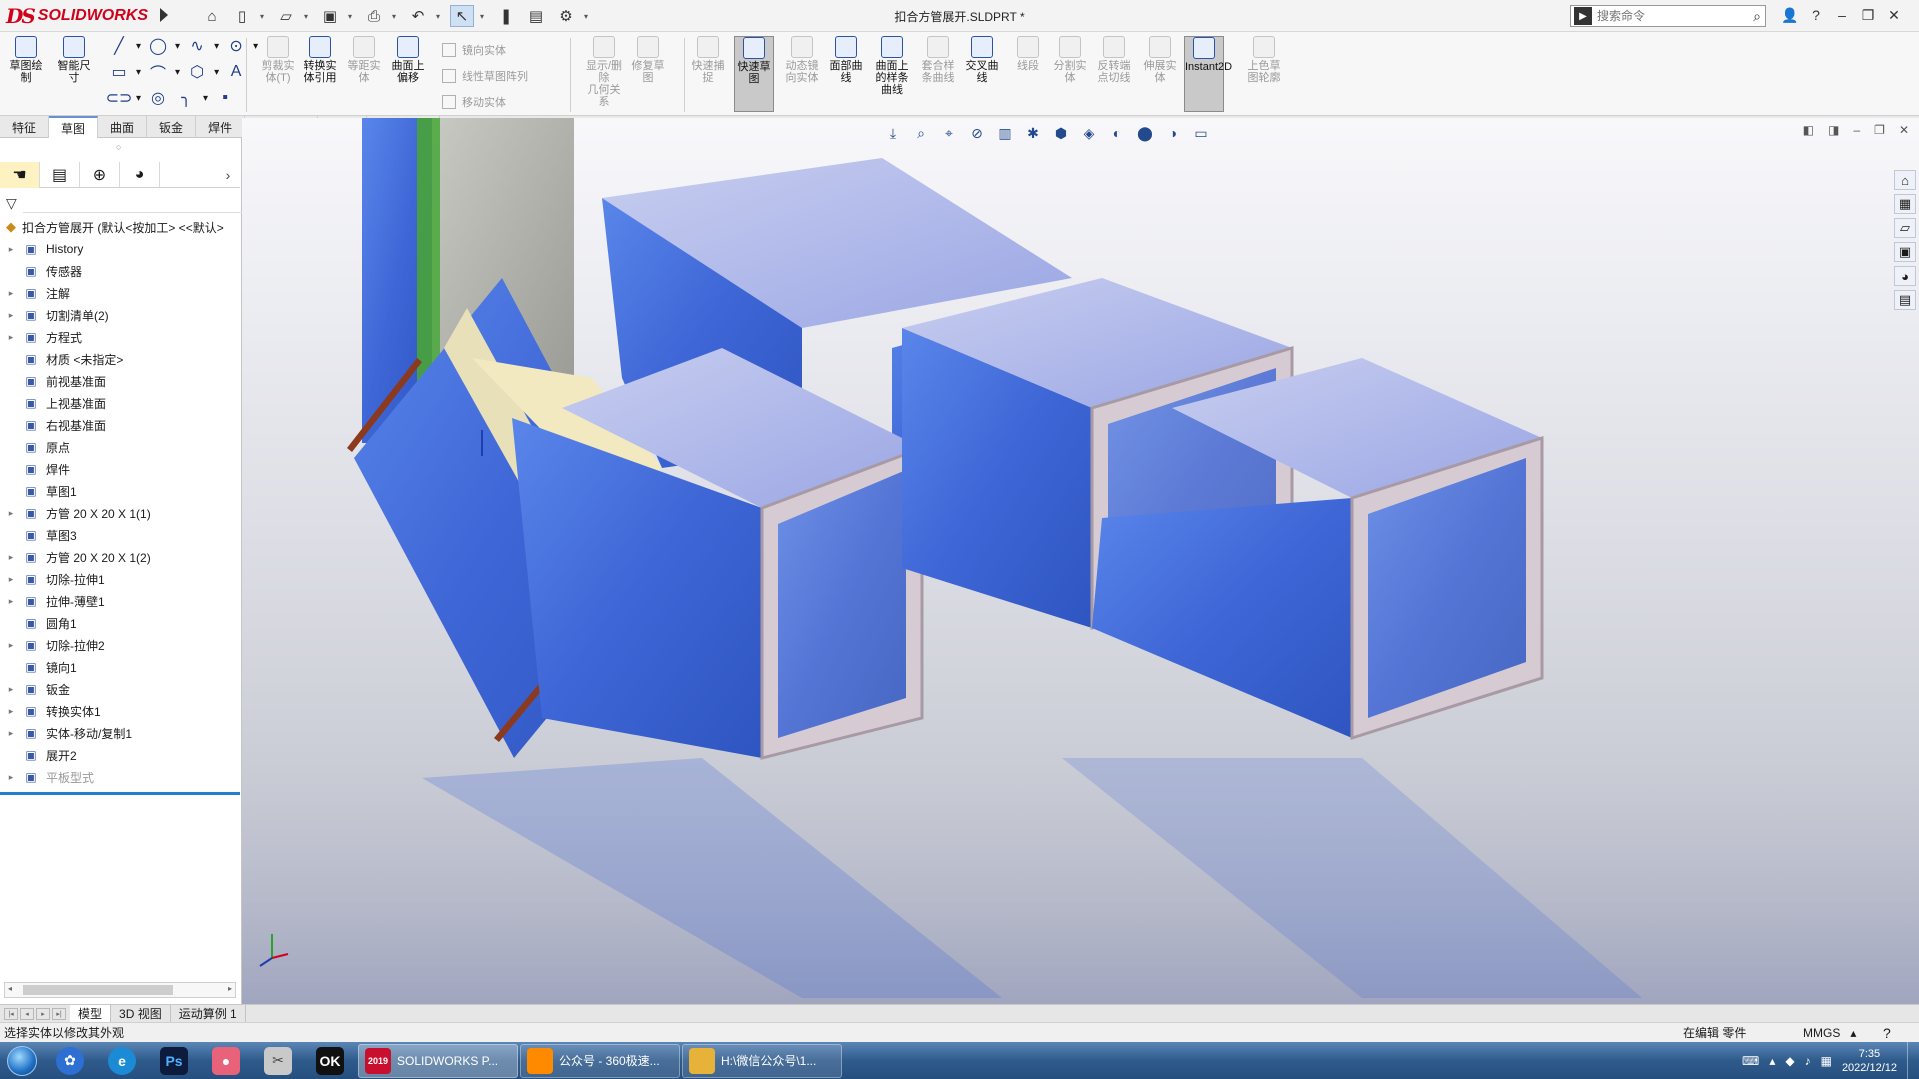 The image size is (1919, 1079). What do you see at coordinates (119, 46) in the screenshot?
I see `line-icon: ╱` at bounding box center [119, 46].